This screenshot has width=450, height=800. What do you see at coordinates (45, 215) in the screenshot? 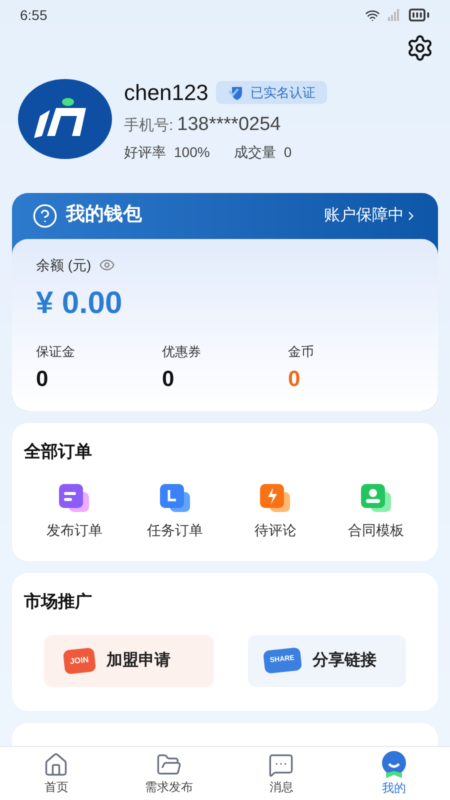
I see `help-icon` at bounding box center [45, 215].